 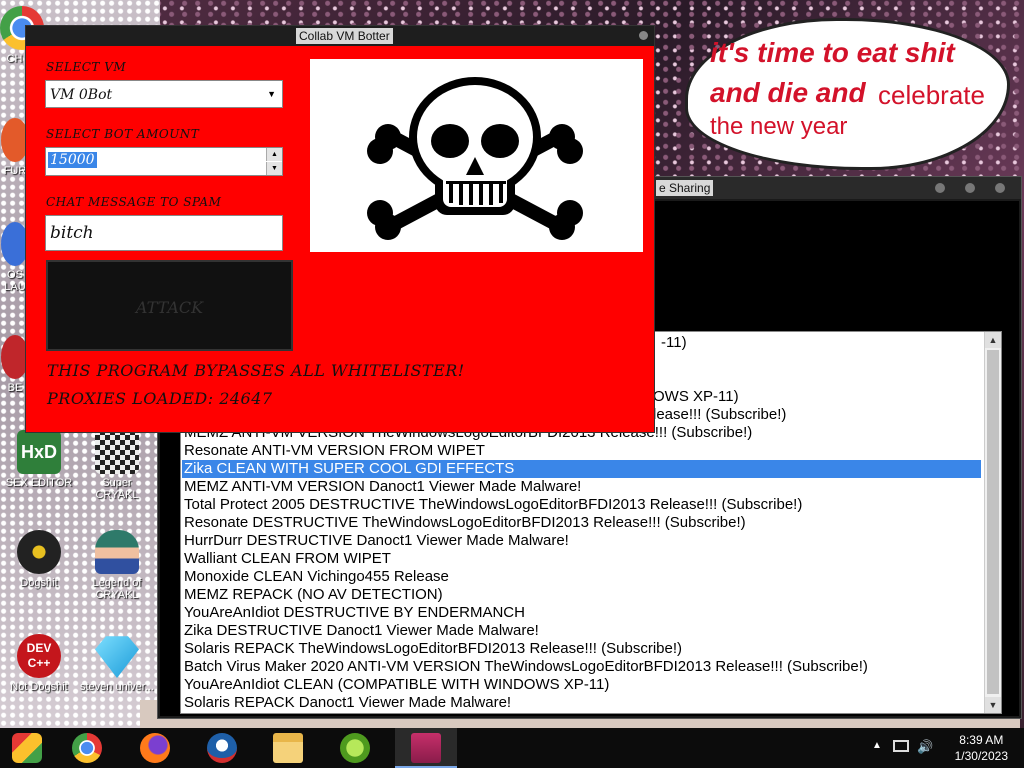 What do you see at coordinates (696, 397) in the screenshot?
I see `list-item: OWS XP-11)` at bounding box center [696, 397].